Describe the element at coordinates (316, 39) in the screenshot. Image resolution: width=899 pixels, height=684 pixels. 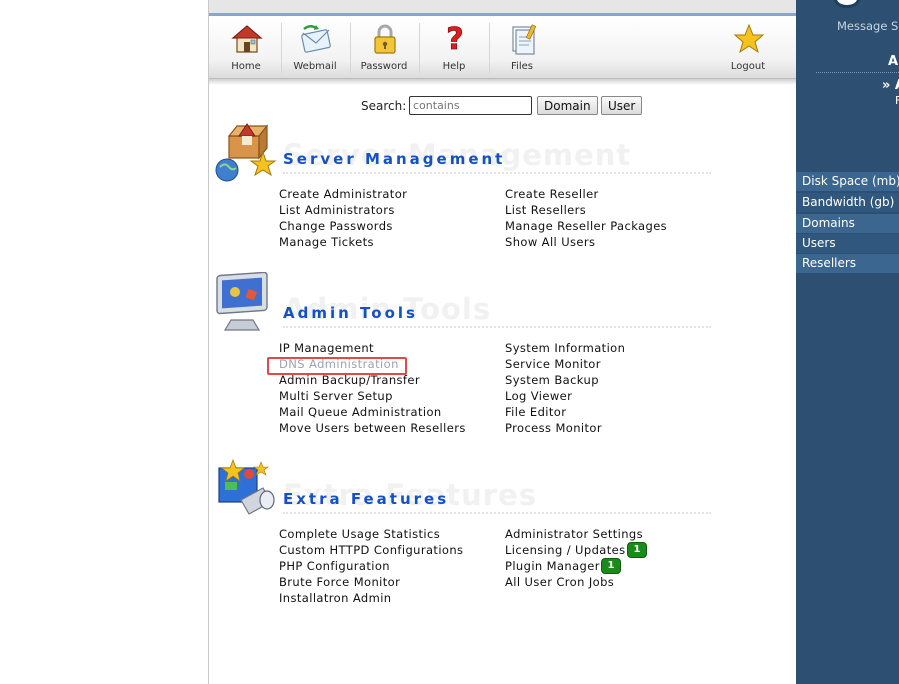
I see `webmail-icon` at that location.